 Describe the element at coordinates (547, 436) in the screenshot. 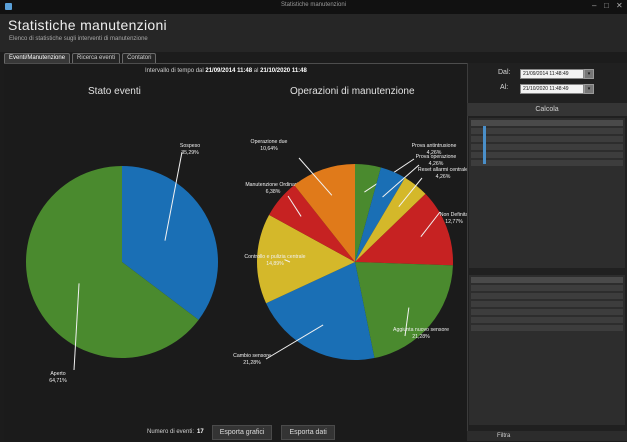

I see `filter-button: Filtra` at that location.